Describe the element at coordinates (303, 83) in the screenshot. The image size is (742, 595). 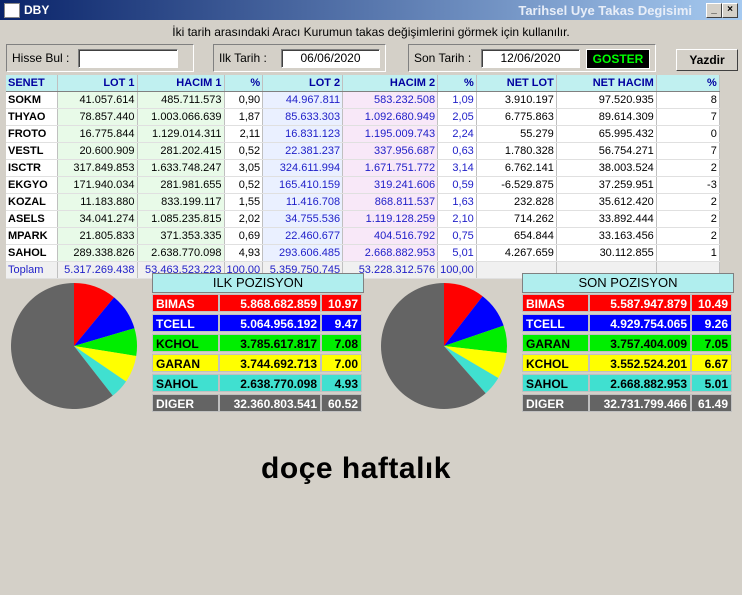
I see `column-header: LOT 2` at that location.